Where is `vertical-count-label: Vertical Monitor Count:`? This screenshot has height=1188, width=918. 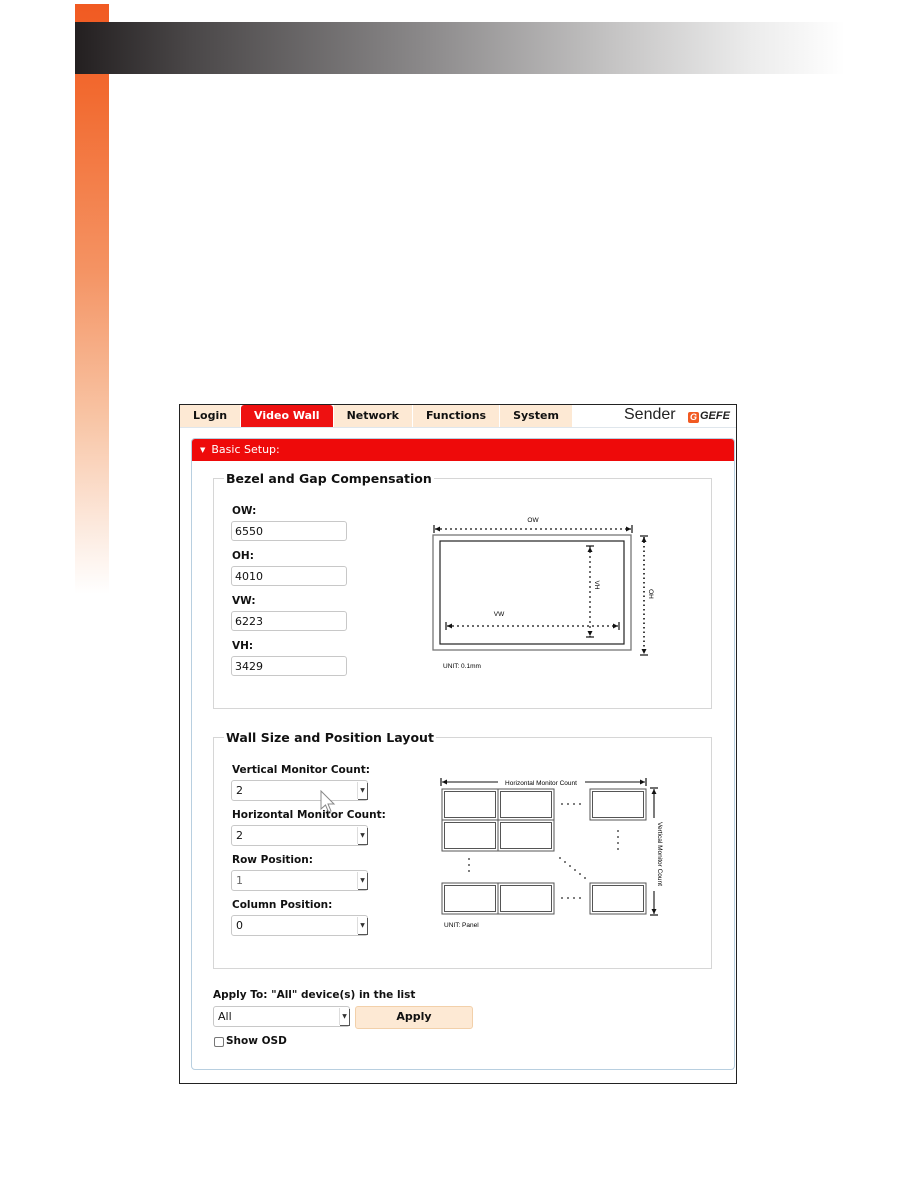
vertical-count-label: Vertical Monitor Count: is located at coordinates (301, 770).